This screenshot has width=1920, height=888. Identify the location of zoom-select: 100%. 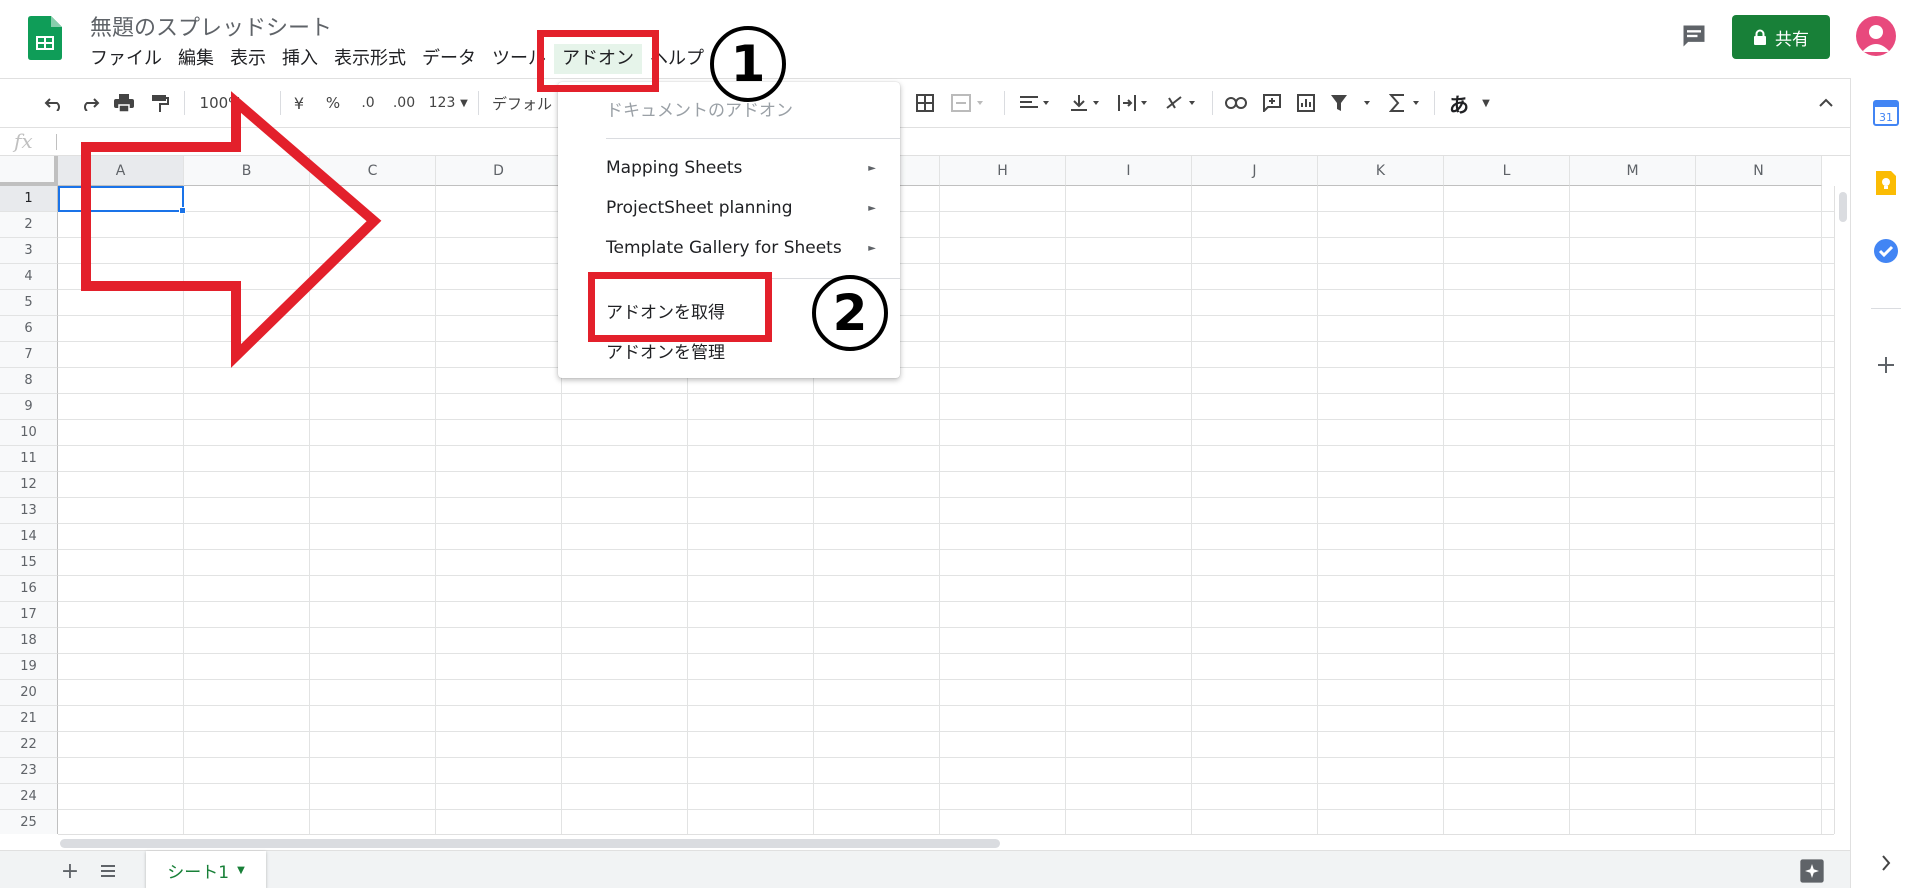
(221, 103).